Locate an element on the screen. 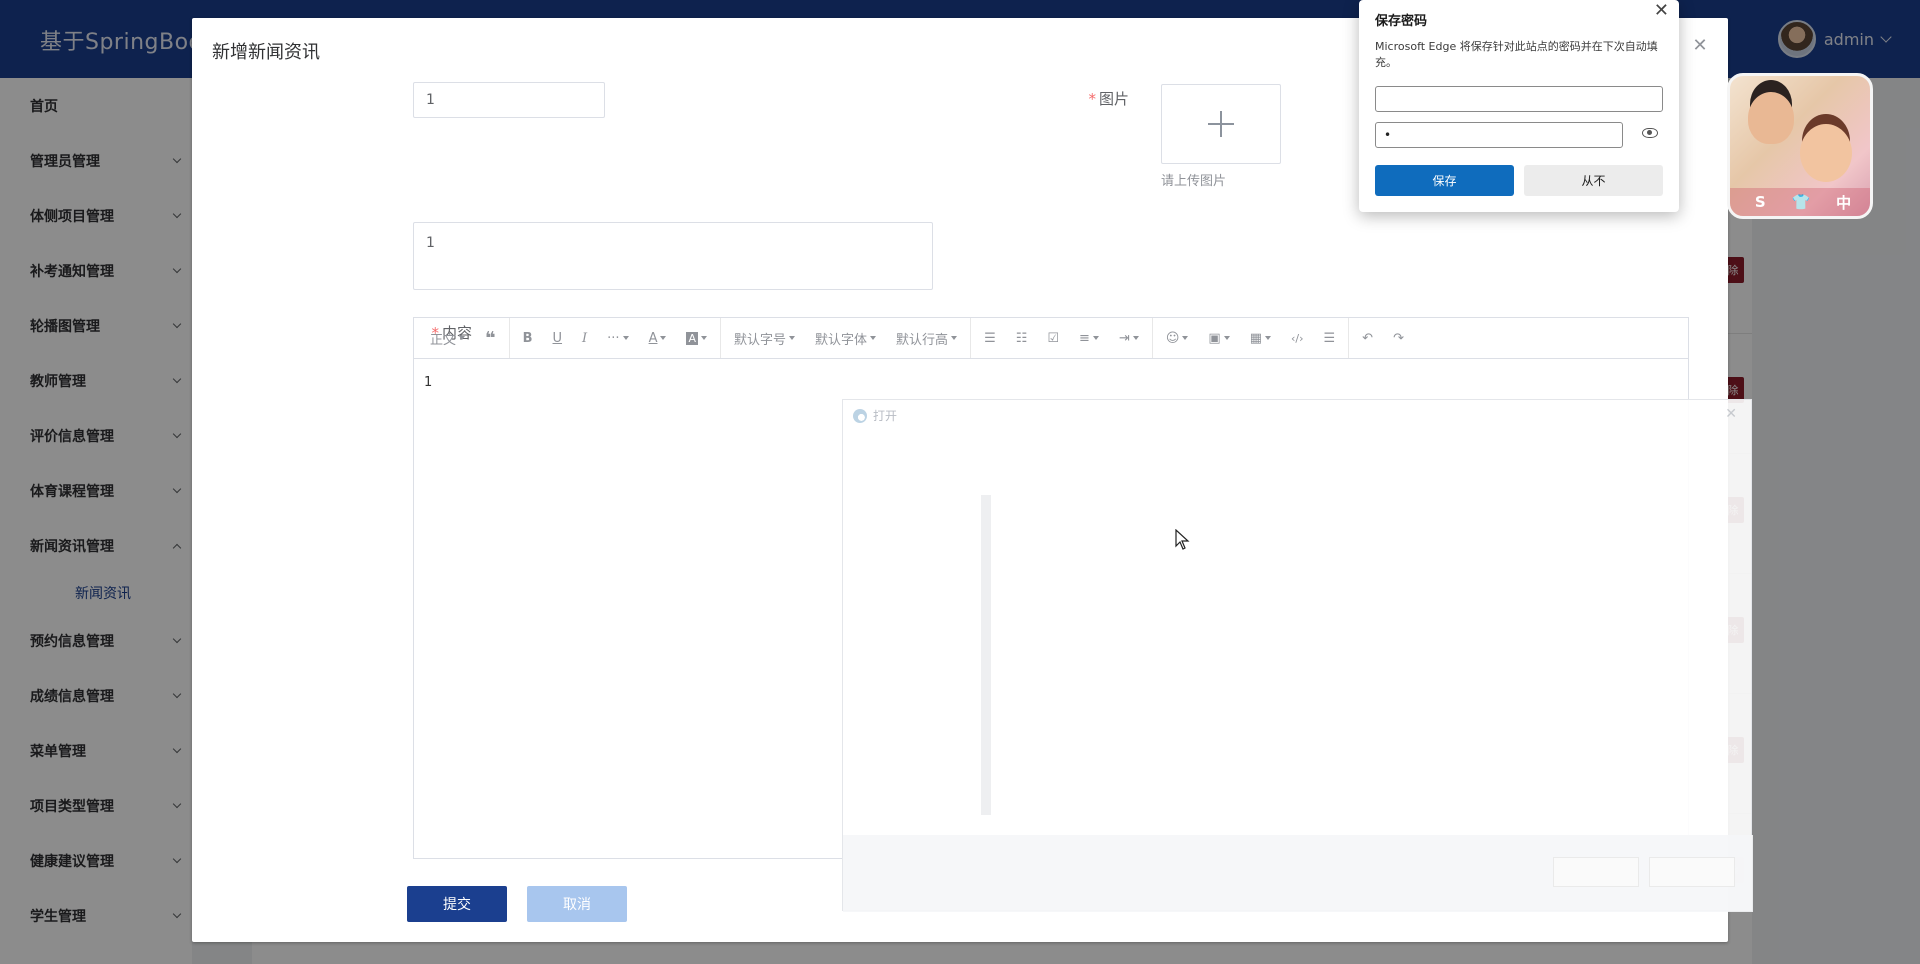 The image size is (1920, 964). never-save-button: 从不 is located at coordinates (1593, 180).